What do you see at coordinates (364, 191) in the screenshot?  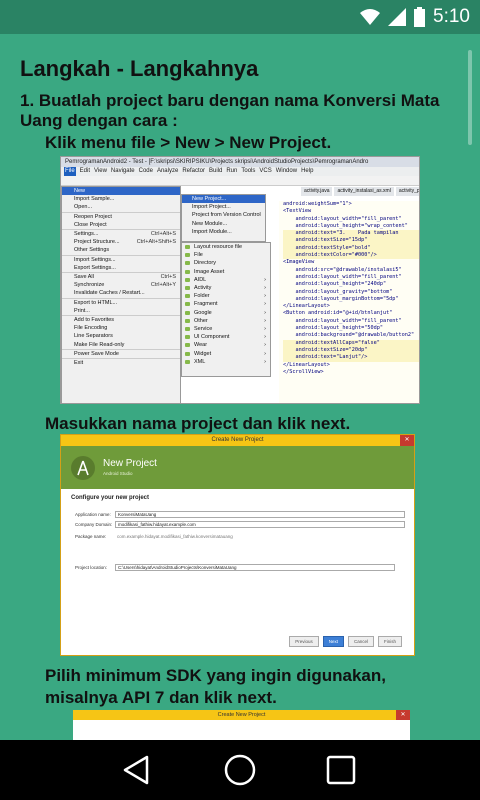 I see `ide-tab: activity_instalasi_as.xml` at bounding box center [364, 191].